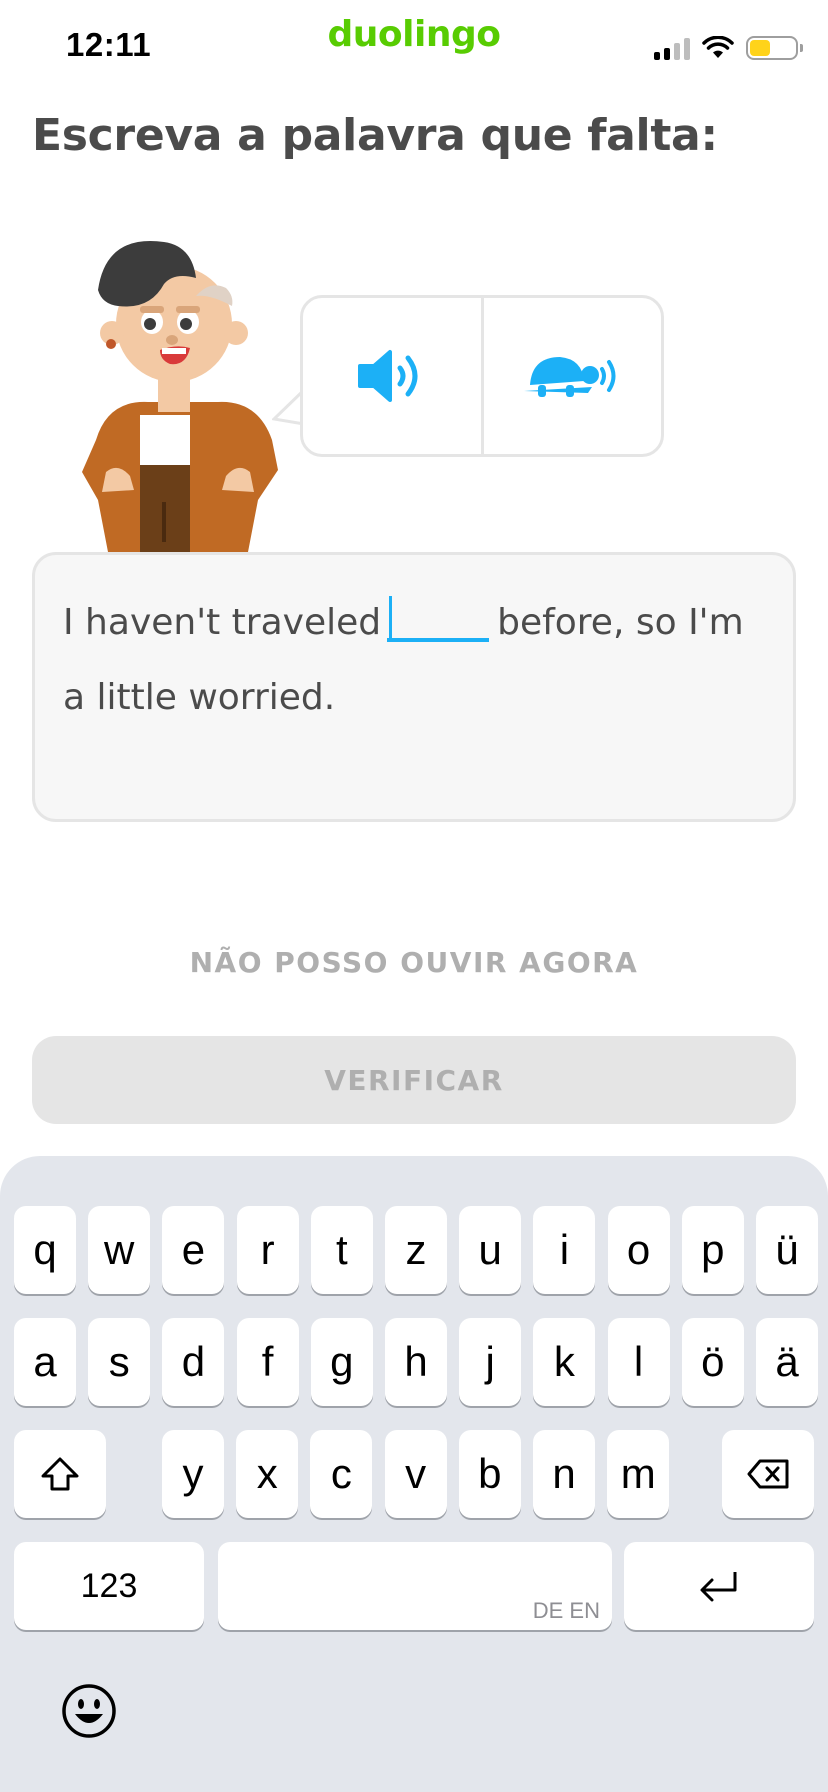 The width and height of the screenshot is (828, 1792). Describe the element at coordinates (414, 1080) in the screenshot. I see `check-button: VERIFICAR` at that location.